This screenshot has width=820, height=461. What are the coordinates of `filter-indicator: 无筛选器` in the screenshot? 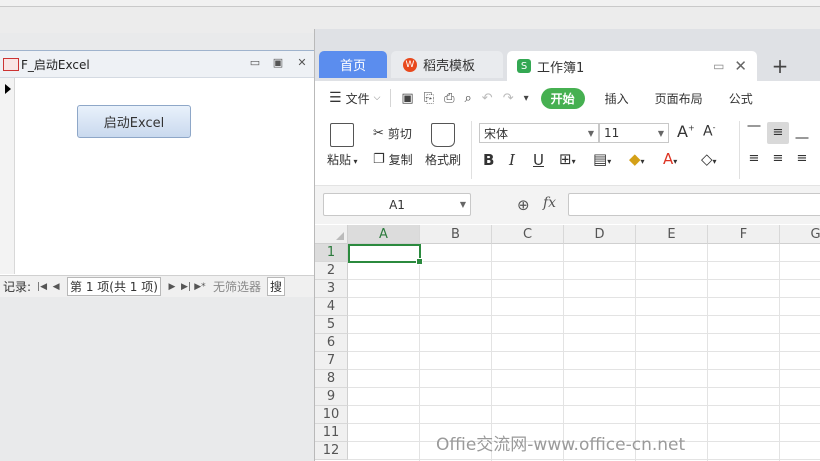 It's located at (237, 286).